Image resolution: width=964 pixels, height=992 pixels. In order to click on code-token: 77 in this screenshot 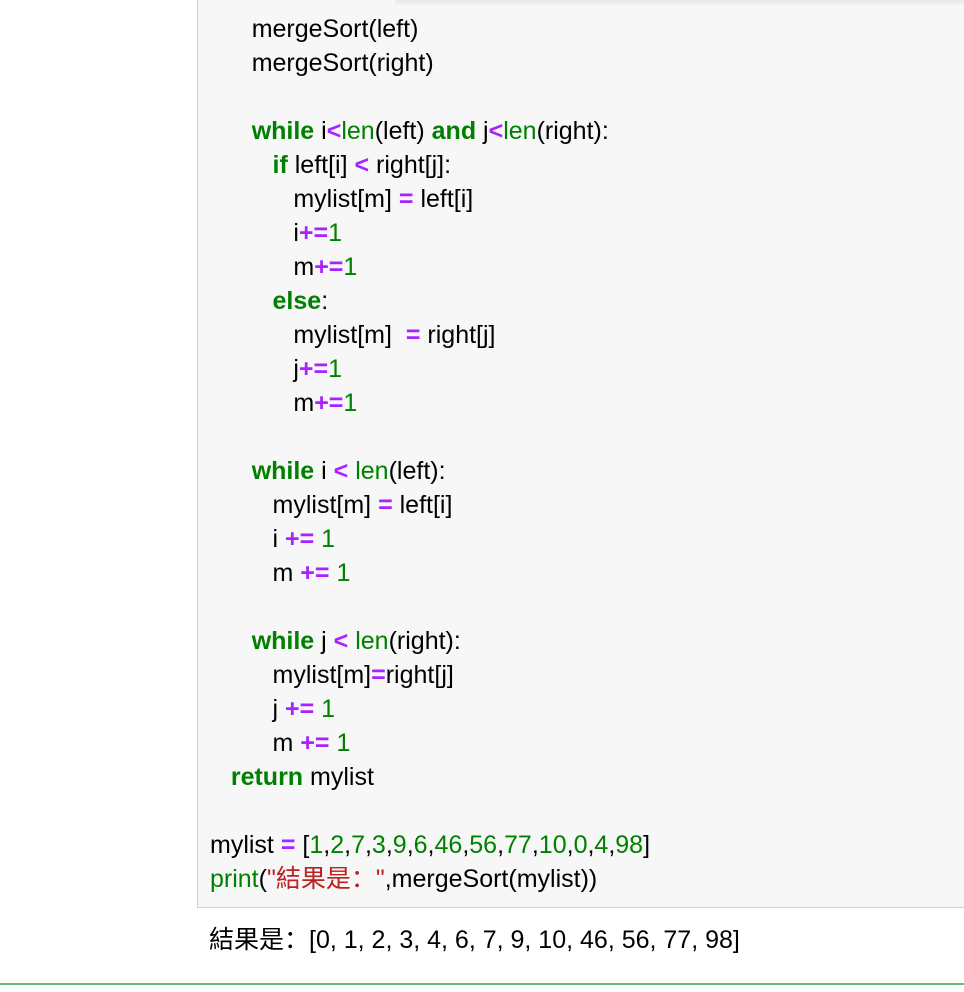, I will do `click(518, 845)`.